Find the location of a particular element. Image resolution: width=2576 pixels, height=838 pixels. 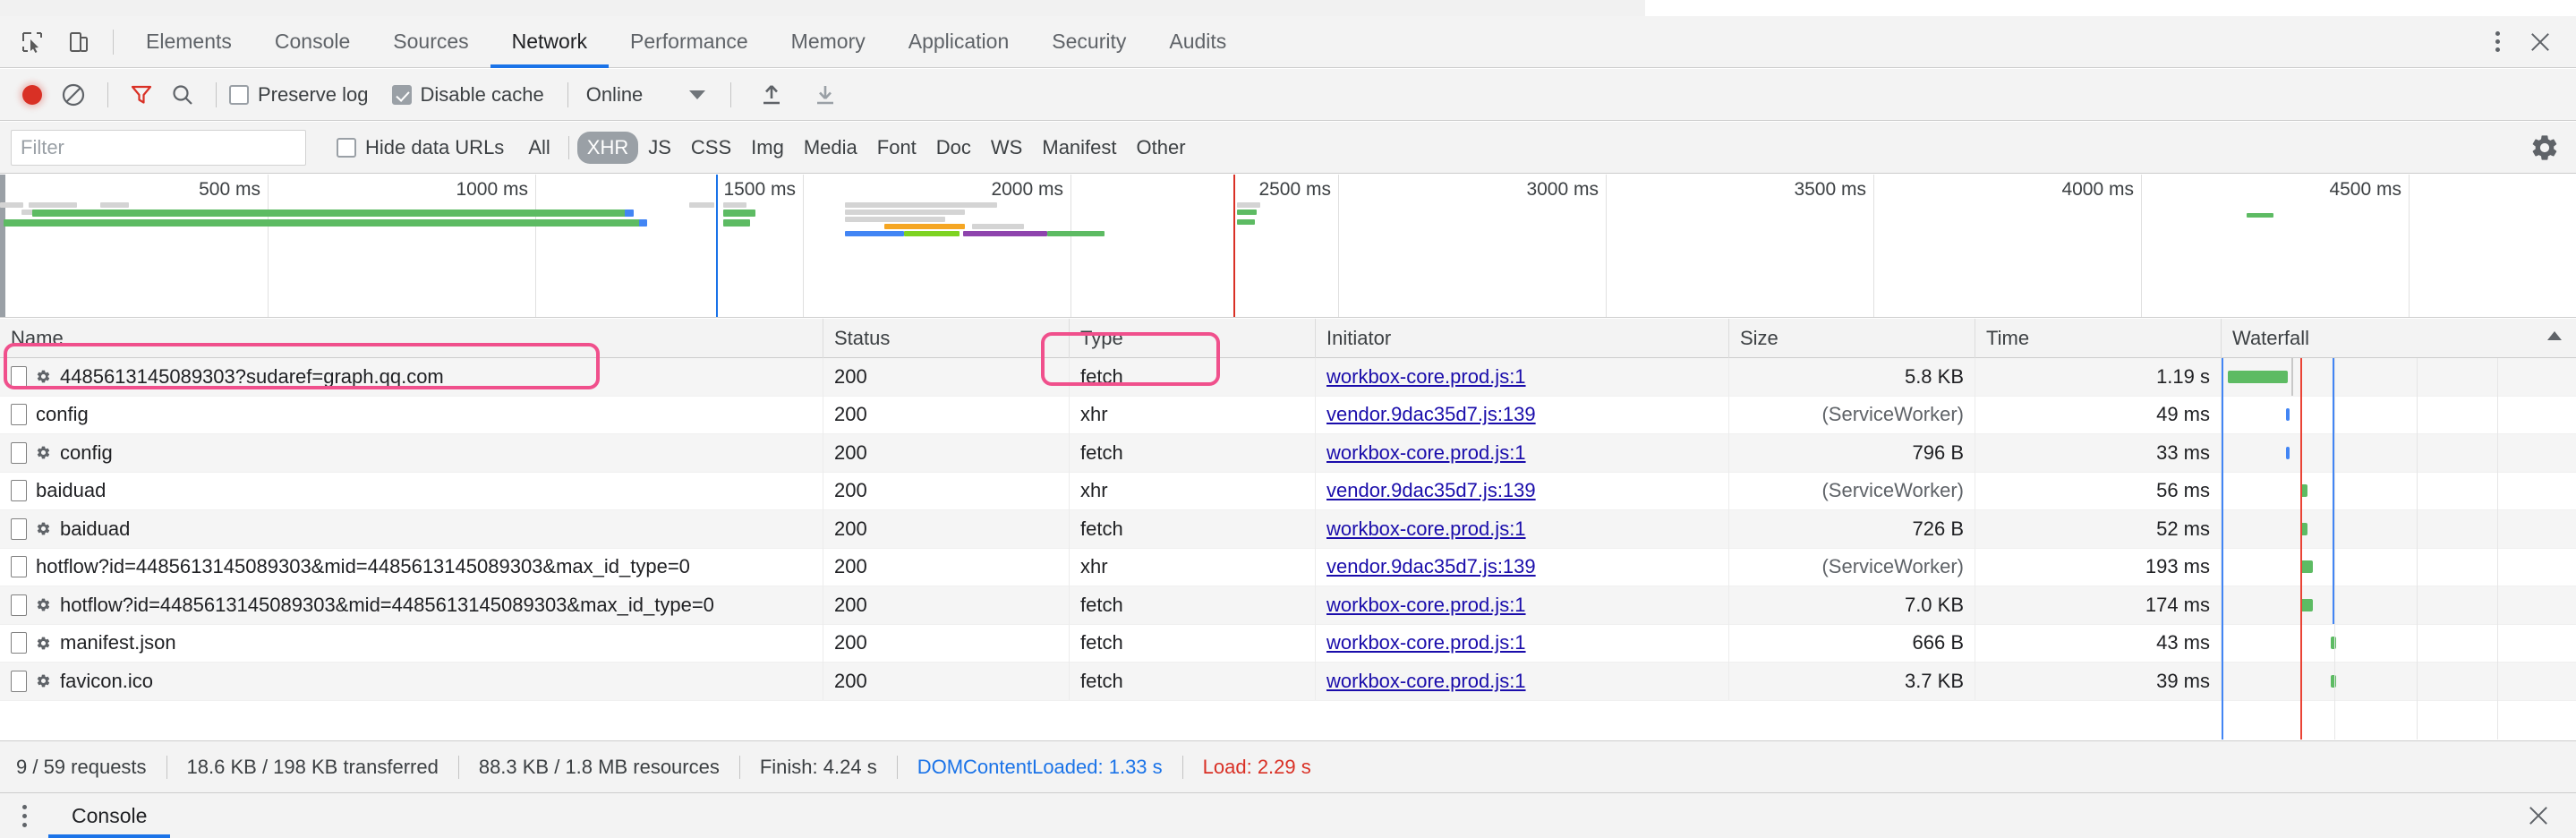

import-har-icon is located at coordinates (771, 95).